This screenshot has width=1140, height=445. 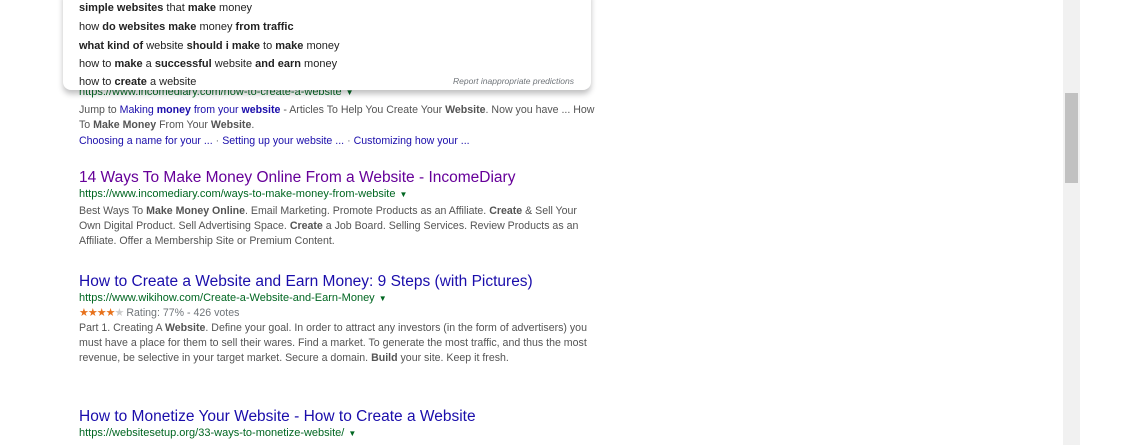 I want to click on suggestion-segment: should i make, so click(x=223, y=46).